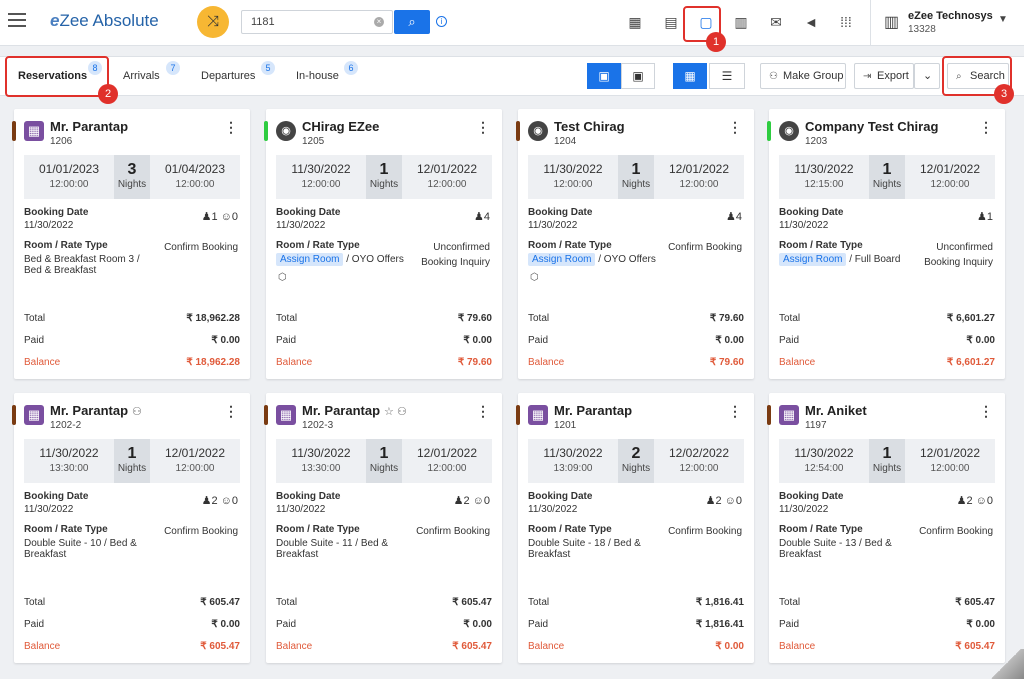  What do you see at coordinates (69, 184) in the screenshot?
I see `arrival-time: 12:00:00` at bounding box center [69, 184].